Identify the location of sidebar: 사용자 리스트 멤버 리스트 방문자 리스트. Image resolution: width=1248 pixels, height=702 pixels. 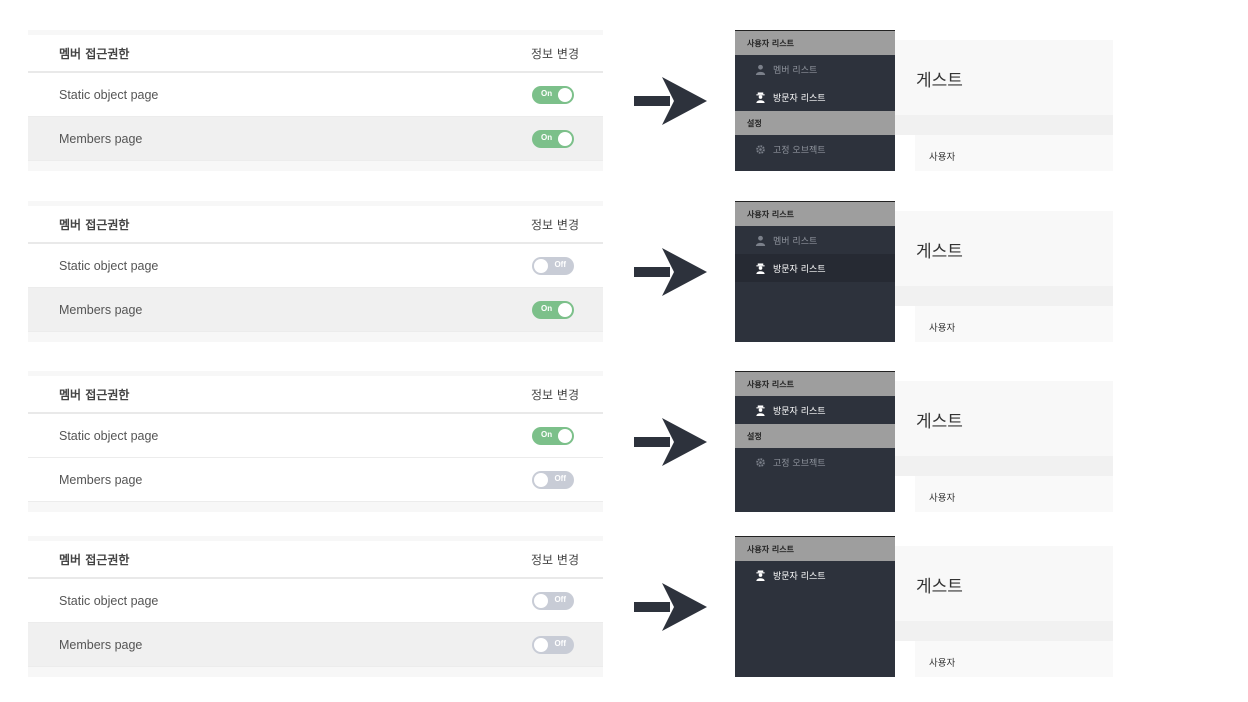
(815, 271).